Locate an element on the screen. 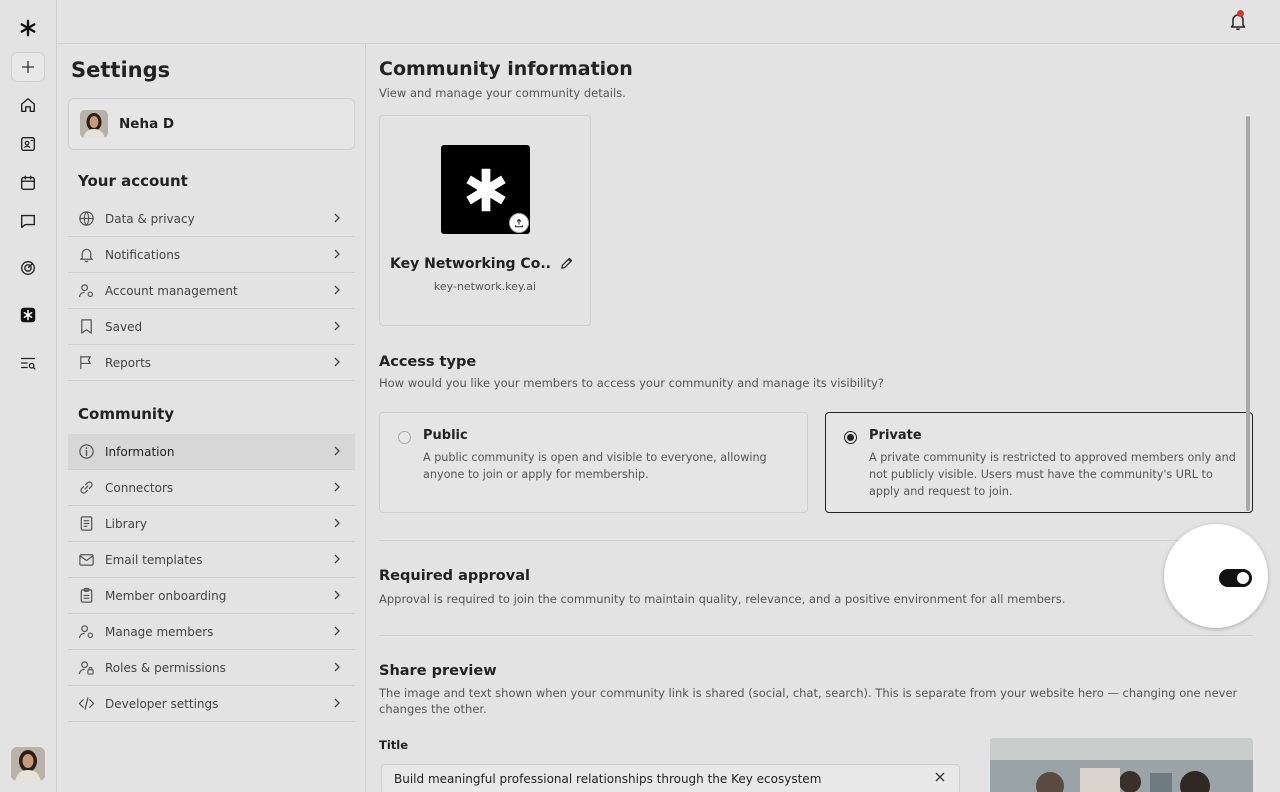  settings-title: Settings is located at coordinates (121, 70).